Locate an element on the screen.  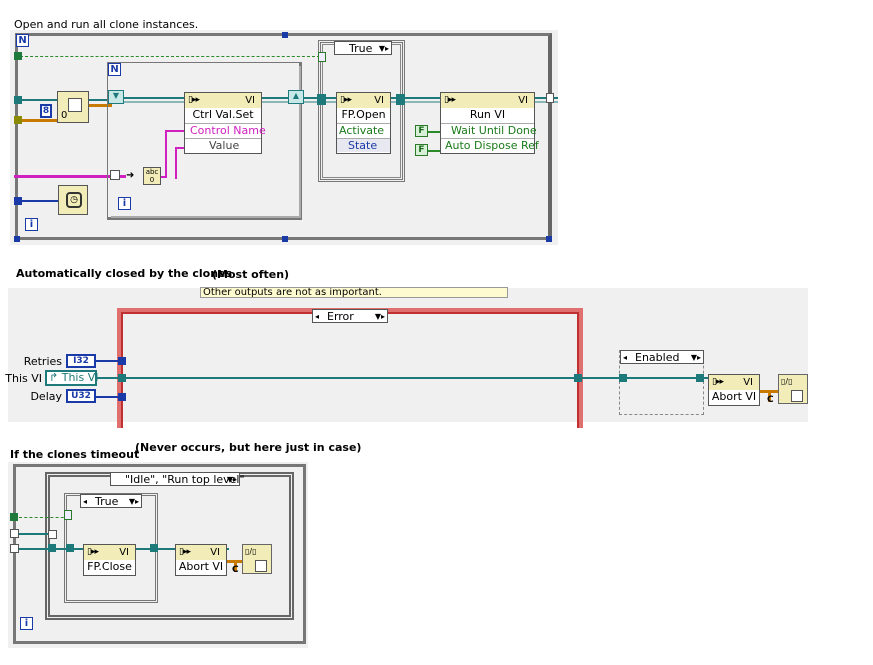
case-selector-label: Enabled is located at coordinates (657, 357).